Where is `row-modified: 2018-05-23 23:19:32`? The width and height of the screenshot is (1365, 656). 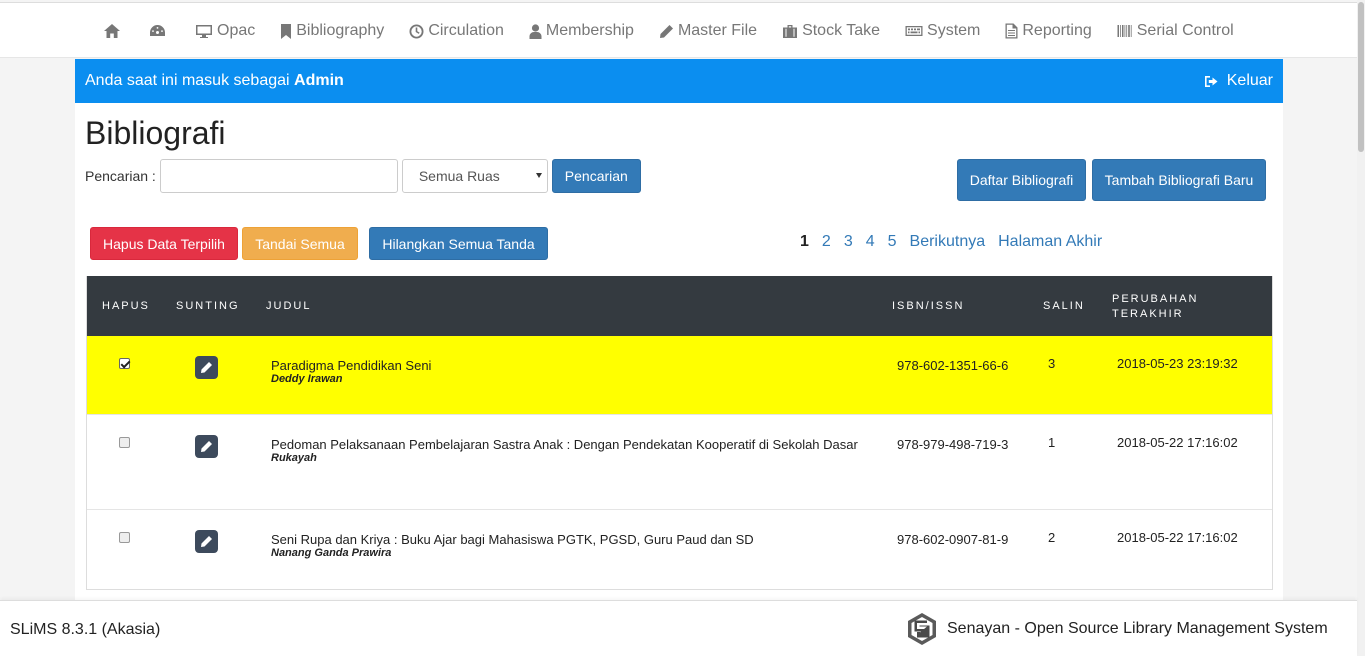
row-modified: 2018-05-23 23:19:32 is located at coordinates (1177, 363).